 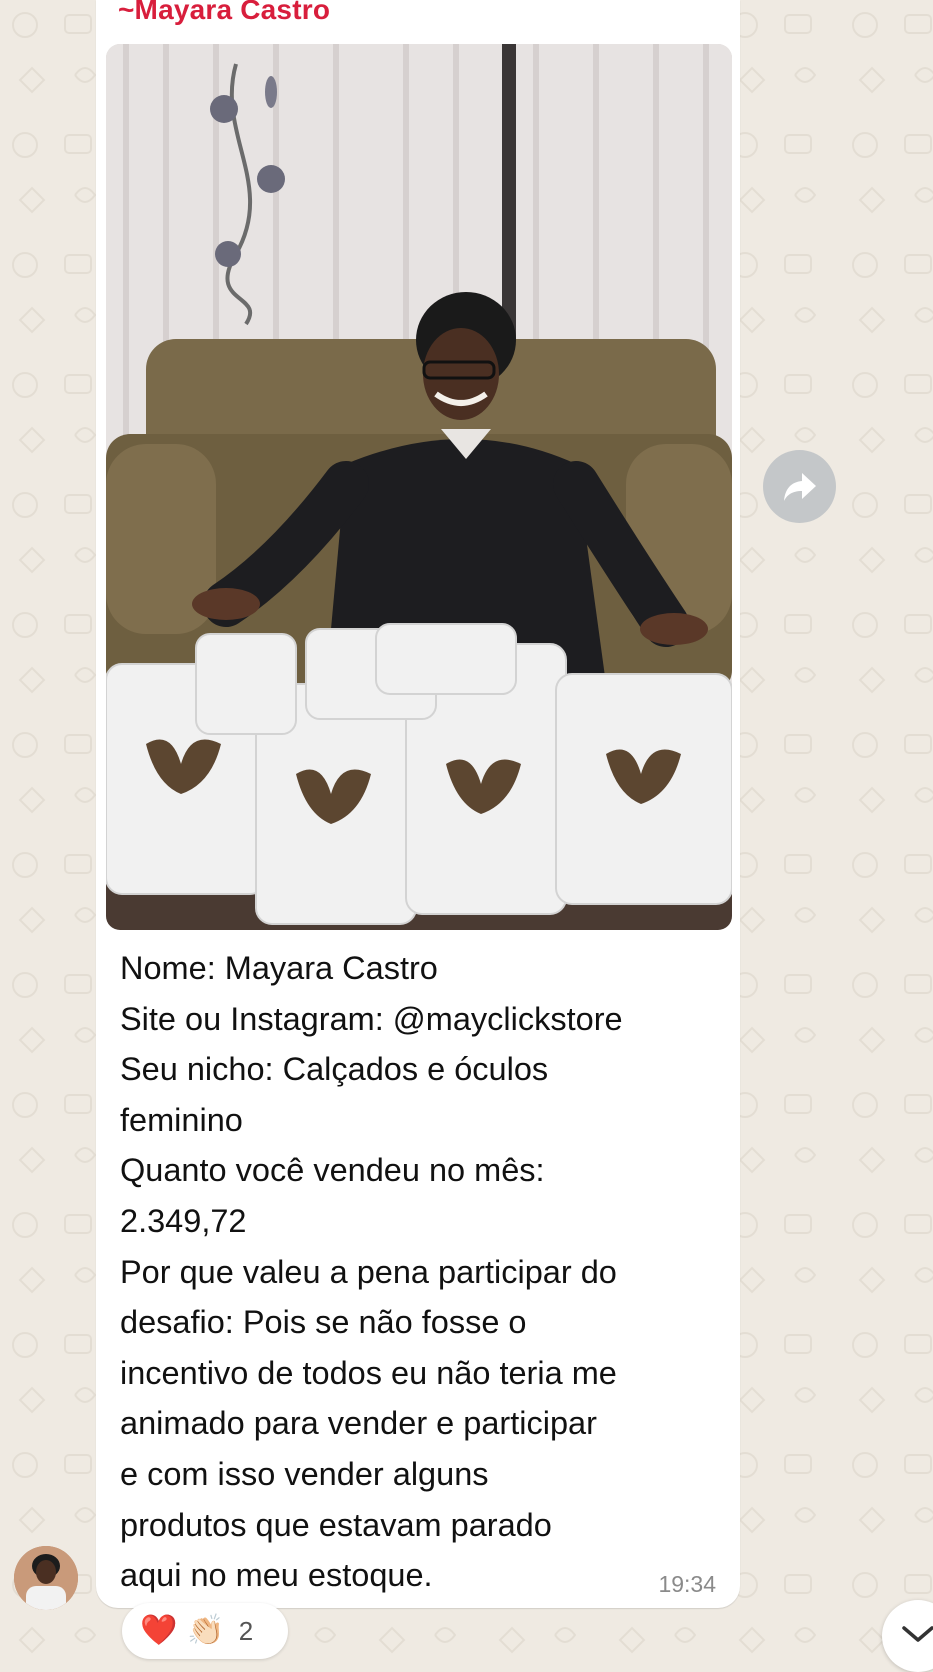 I want to click on heart-reaction-icon: ❤️, so click(x=159, y=1630).